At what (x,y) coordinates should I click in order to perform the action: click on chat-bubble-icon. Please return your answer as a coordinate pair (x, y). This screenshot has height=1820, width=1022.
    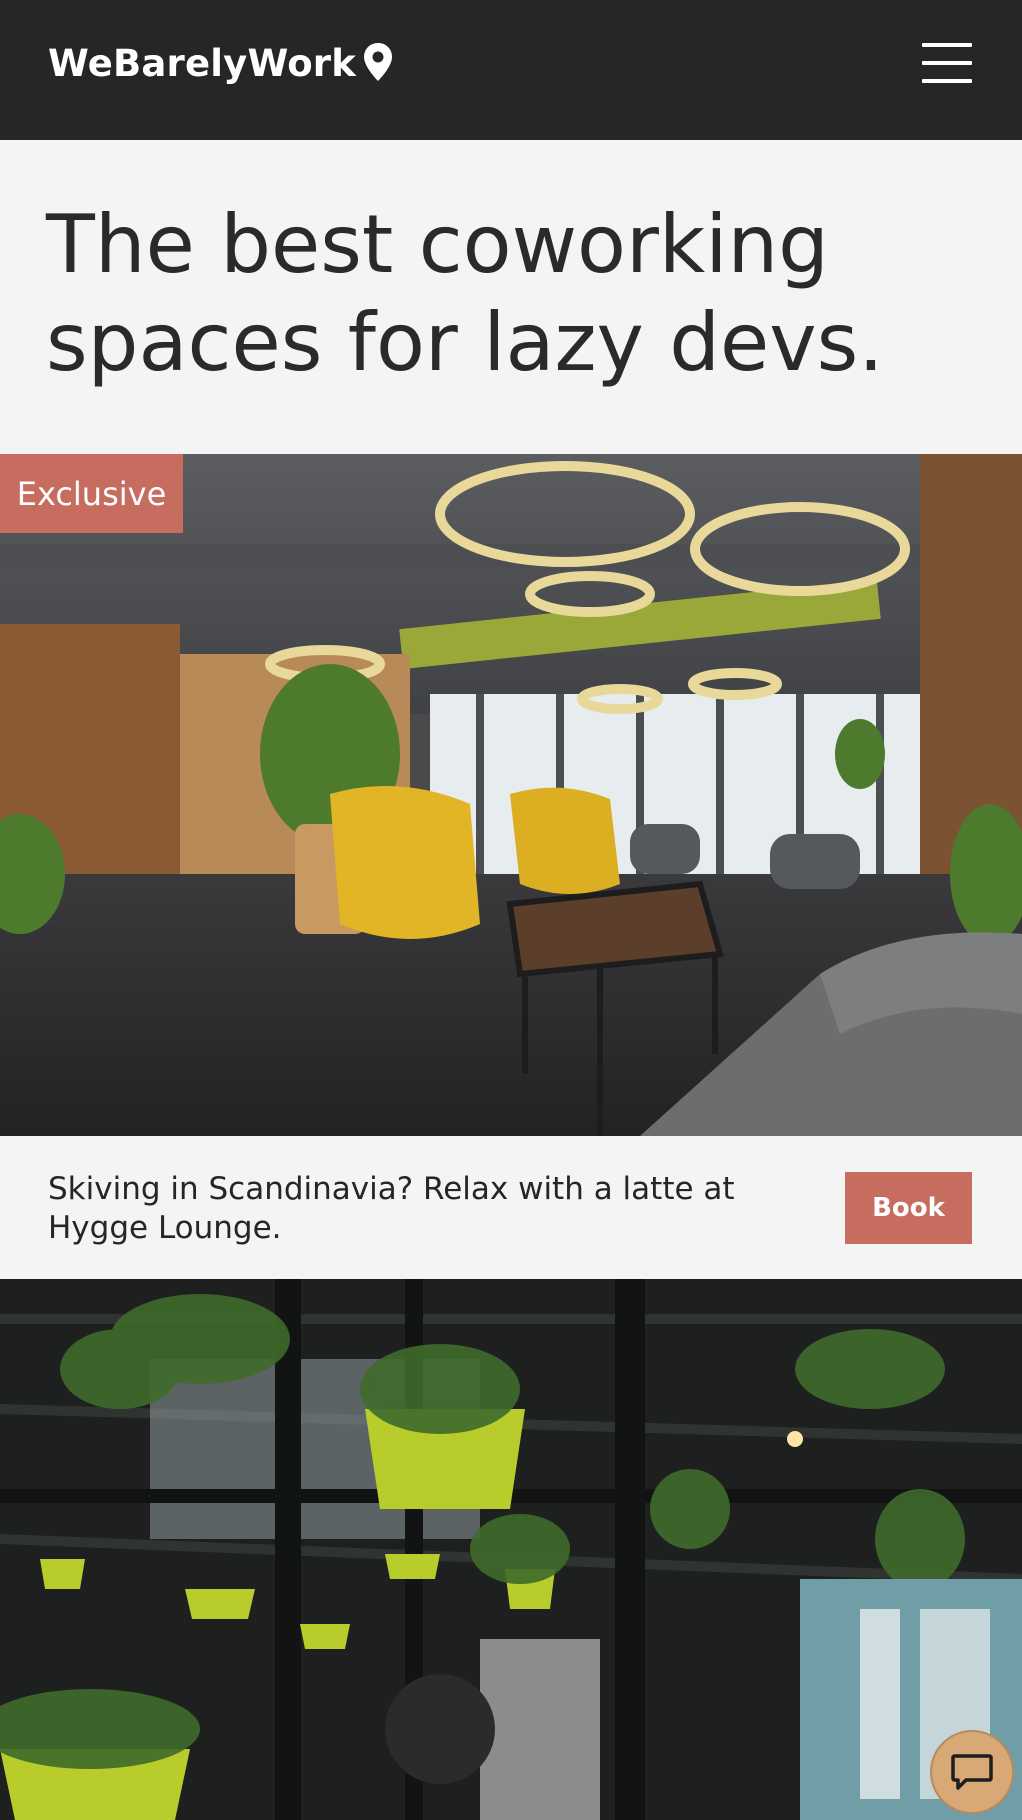
    Looking at the image, I should click on (972, 1772).